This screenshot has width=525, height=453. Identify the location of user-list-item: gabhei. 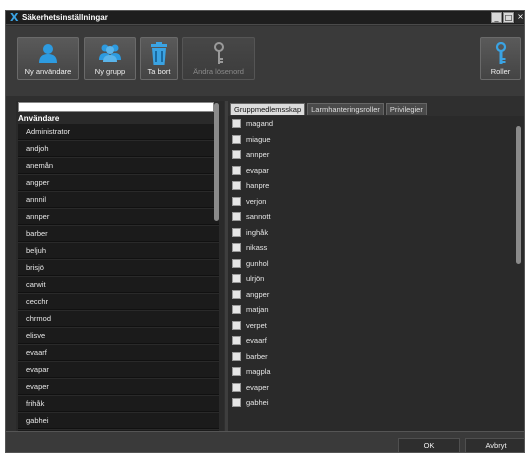
(118, 421).